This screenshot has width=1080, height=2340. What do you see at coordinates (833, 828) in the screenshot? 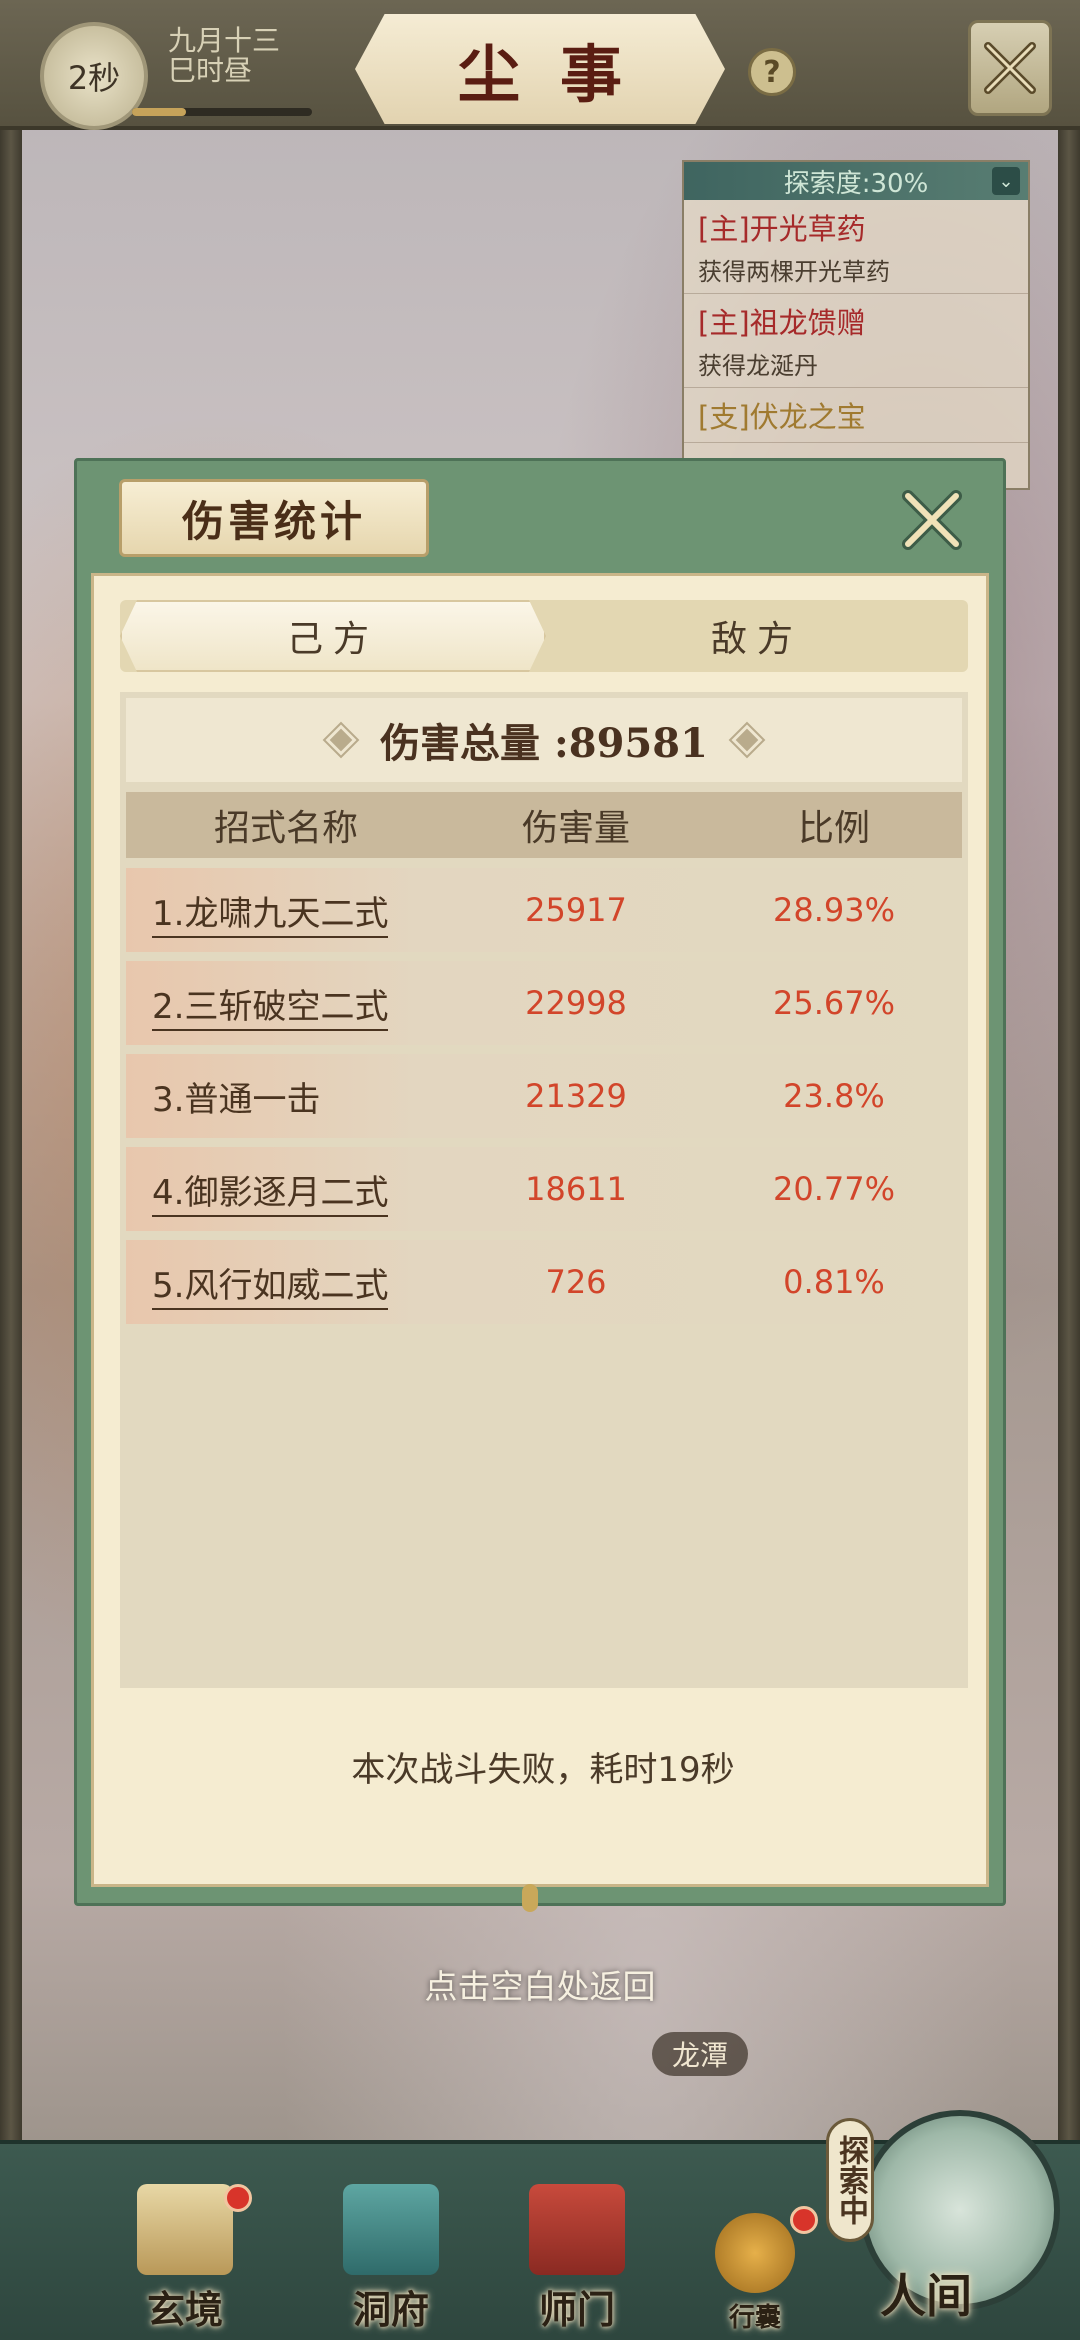
I see `column-header-ratio: 比例` at bounding box center [833, 828].